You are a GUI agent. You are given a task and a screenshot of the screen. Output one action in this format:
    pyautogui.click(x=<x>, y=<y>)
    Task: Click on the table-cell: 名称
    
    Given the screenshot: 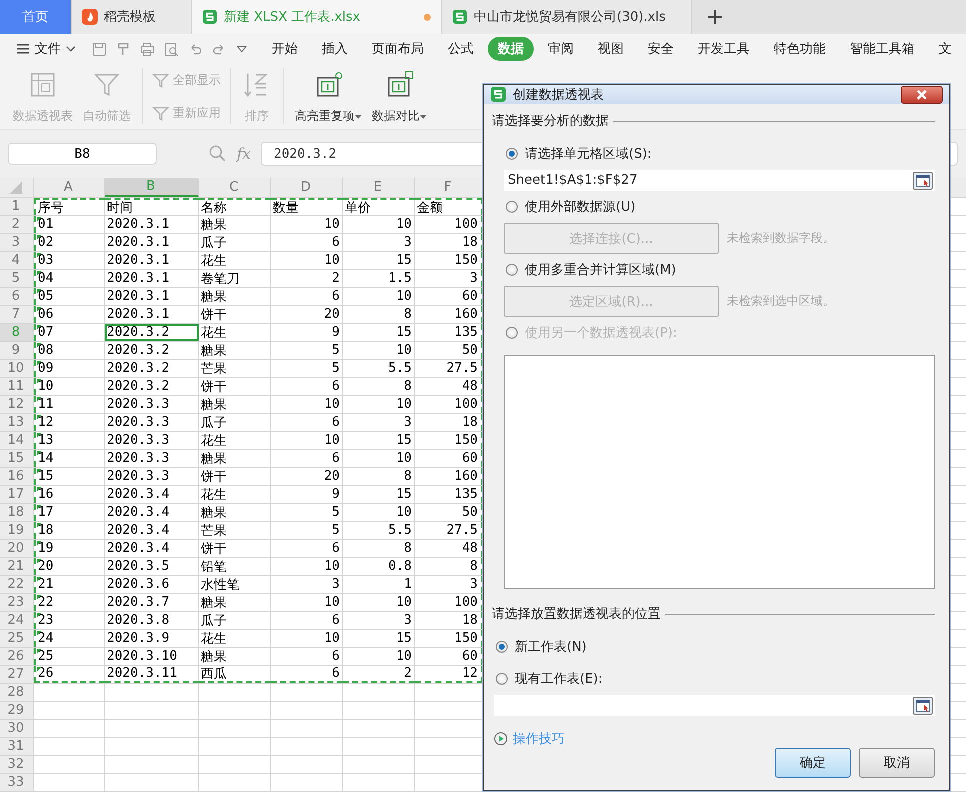 What is the action you would take?
    pyautogui.click(x=235, y=206)
    